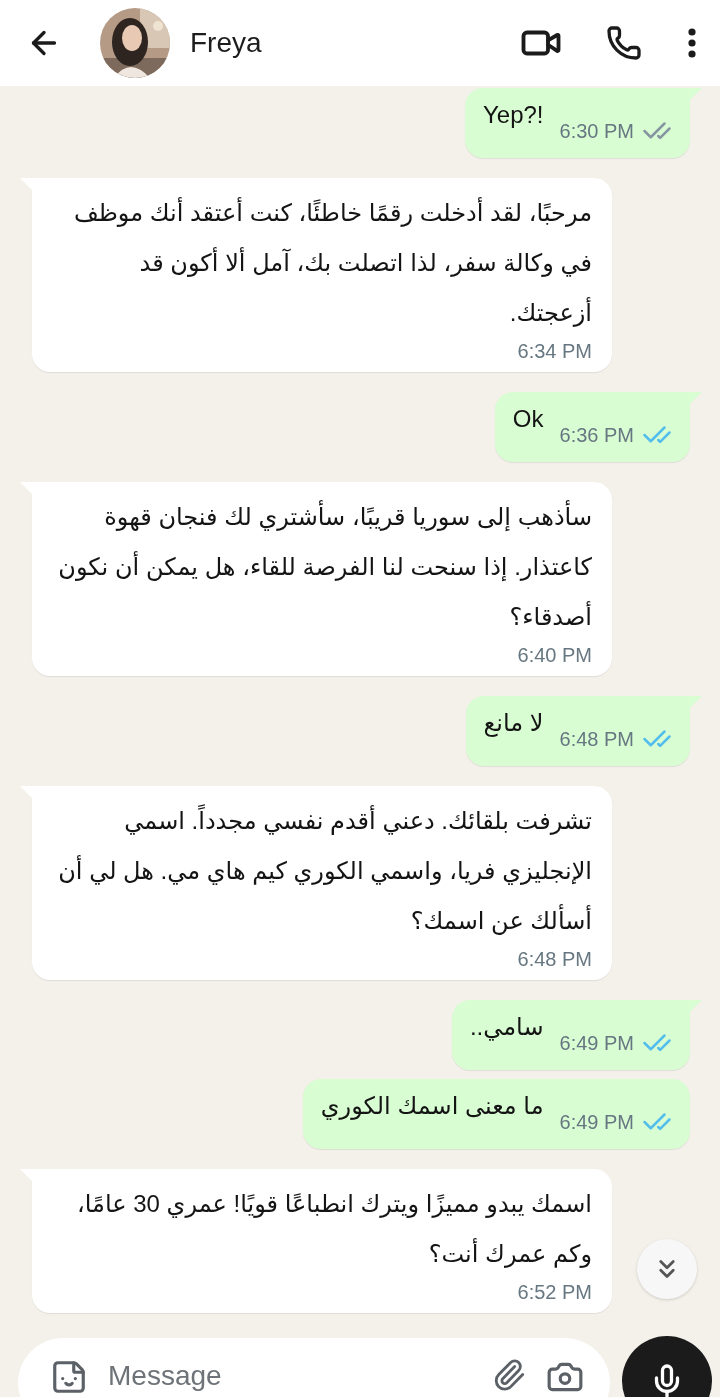 The image size is (720, 1397). Describe the element at coordinates (332, 262) in the screenshot. I see `message-text: مرحبًا، لقد أدخلت رقمًا خاطئًا، كنت أعتقد أنك موظف في وكالة سفر، لذا اتصلت بك، آمل ألا أكون قد أزعجتك.` at that location.